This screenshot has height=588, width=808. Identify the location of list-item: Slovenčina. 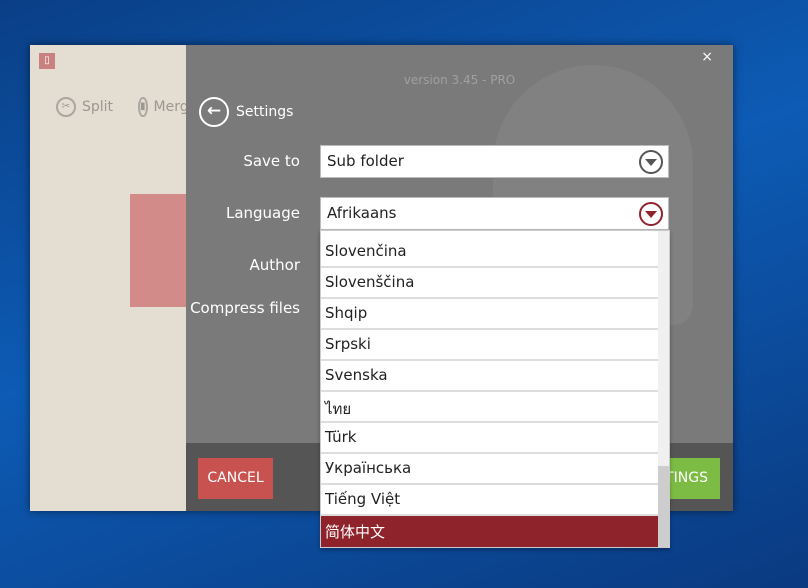
(490, 252).